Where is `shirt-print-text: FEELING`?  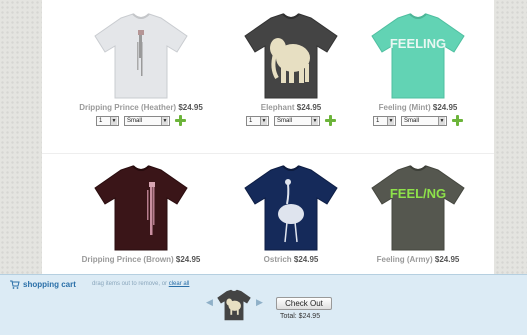 shirt-print-text: FEELING is located at coordinates (418, 43).